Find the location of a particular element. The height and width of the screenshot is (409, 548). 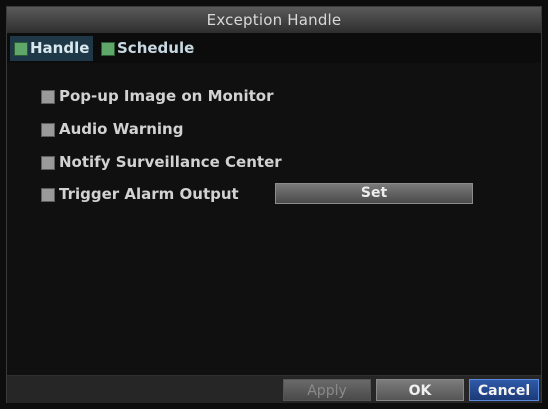

tab-bar: Handle Schedule is located at coordinates (274, 48).